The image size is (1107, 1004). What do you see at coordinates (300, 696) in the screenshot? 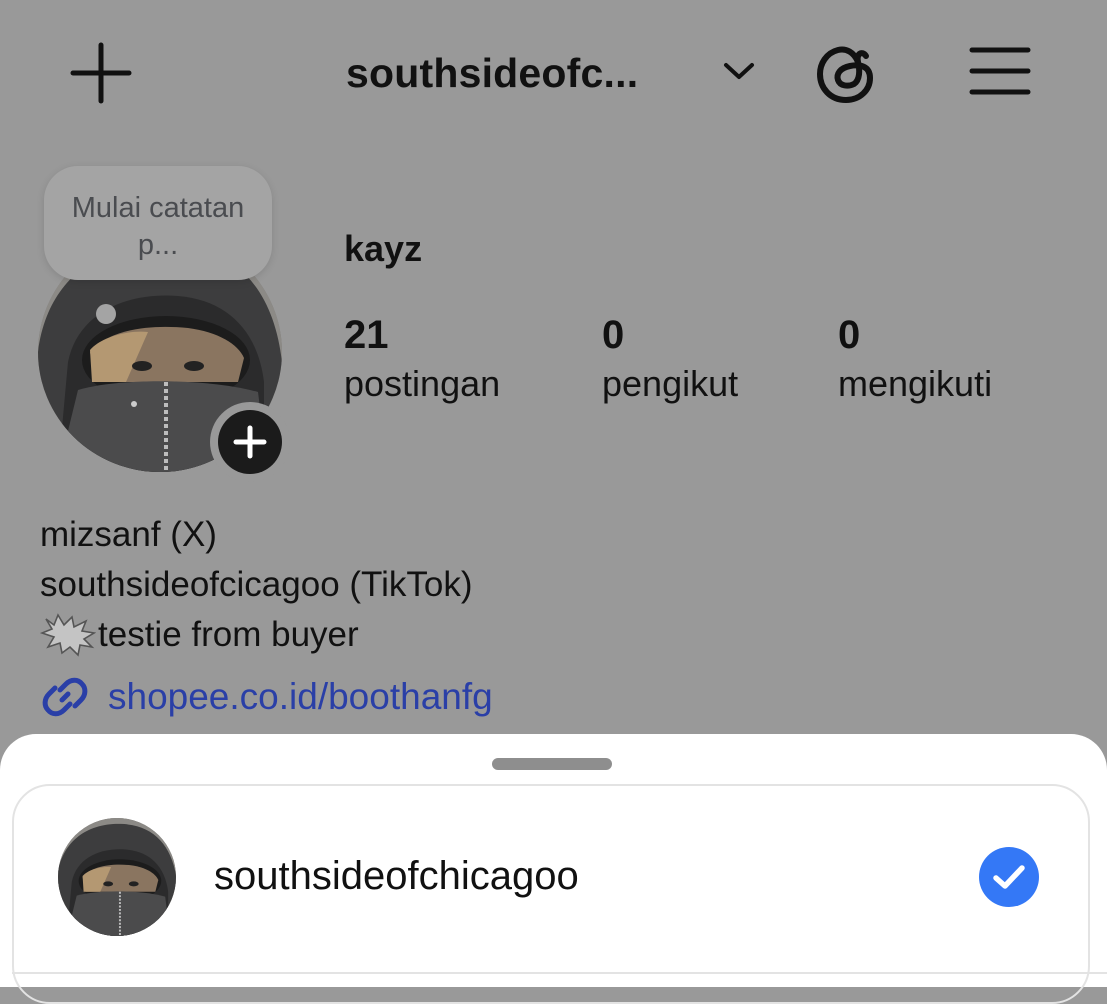
I see `link-text: shopee.co.id/boothanfg` at bounding box center [300, 696].